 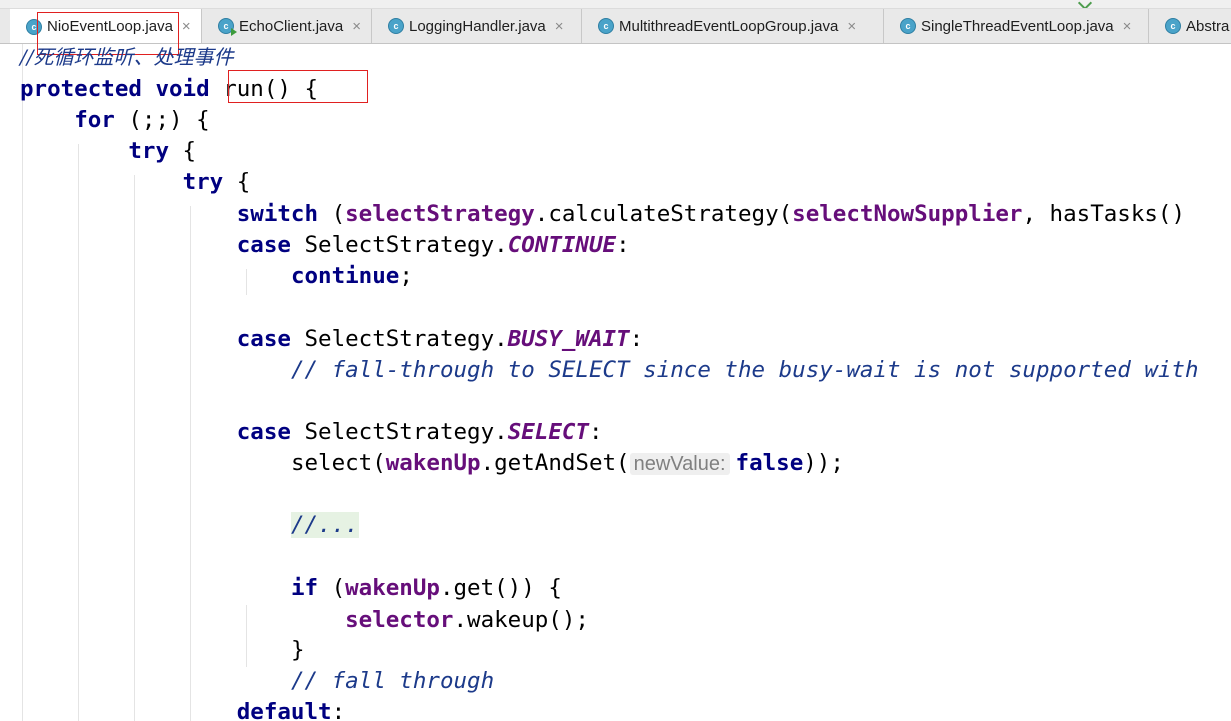 What do you see at coordinates (345, 276) in the screenshot?
I see `keyword-continue: continue` at bounding box center [345, 276].